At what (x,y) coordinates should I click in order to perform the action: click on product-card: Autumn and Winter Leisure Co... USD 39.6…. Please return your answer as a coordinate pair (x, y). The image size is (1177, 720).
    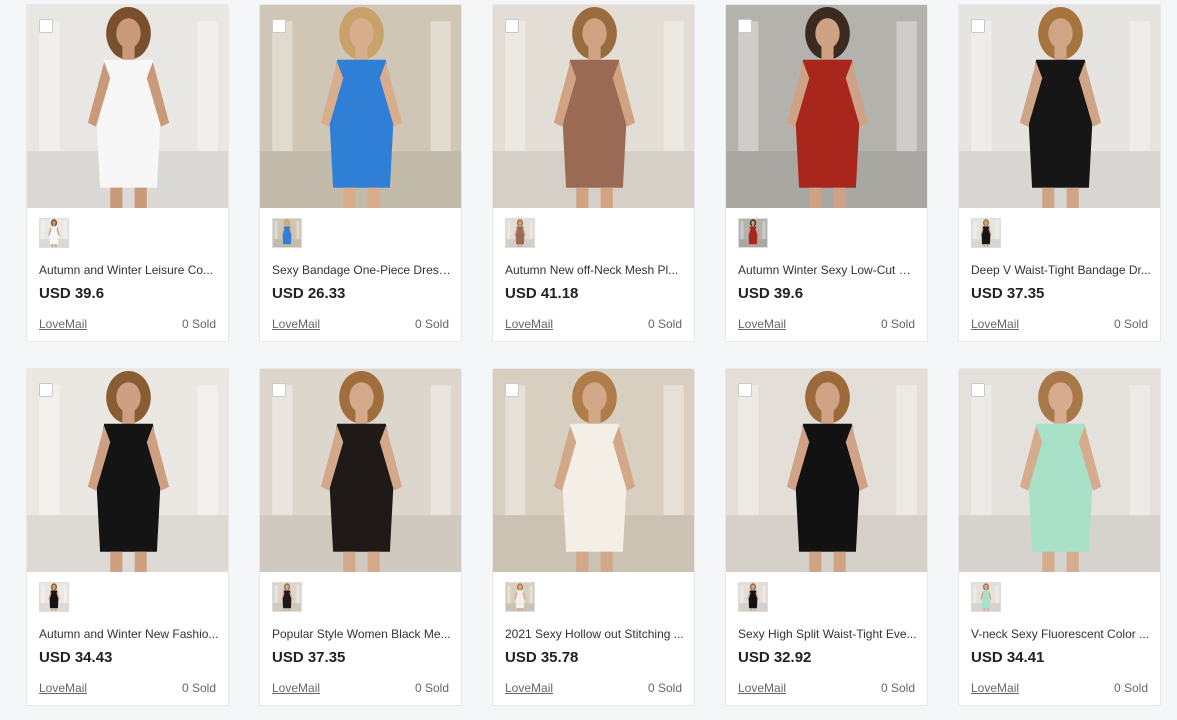
    Looking at the image, I should click on (127, 173).